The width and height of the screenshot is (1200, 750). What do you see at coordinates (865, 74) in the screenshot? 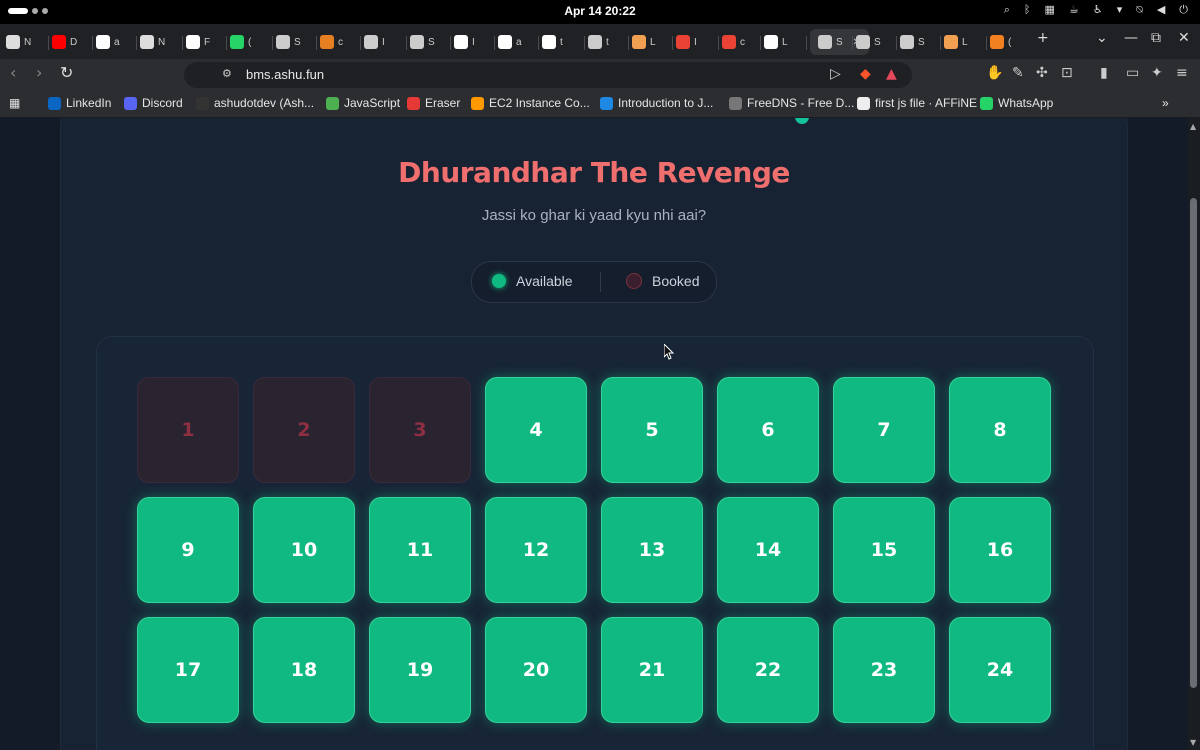
I see `brave-shields-icon: ◆` at bounding box center [865, 74].